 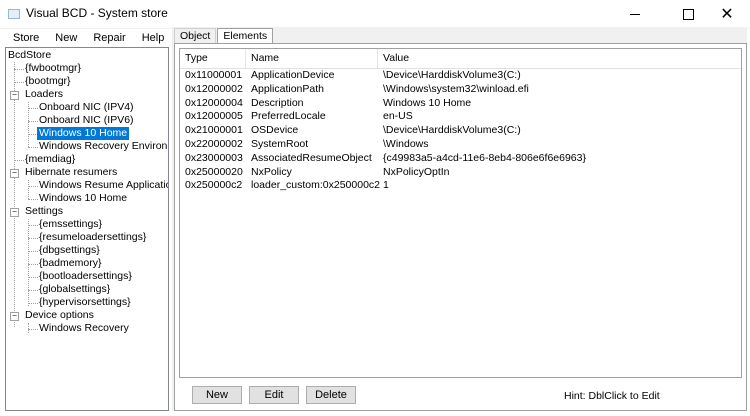 I want to click on tree-node-resumer: Windows 10 Home, so click(x=83, y=198).